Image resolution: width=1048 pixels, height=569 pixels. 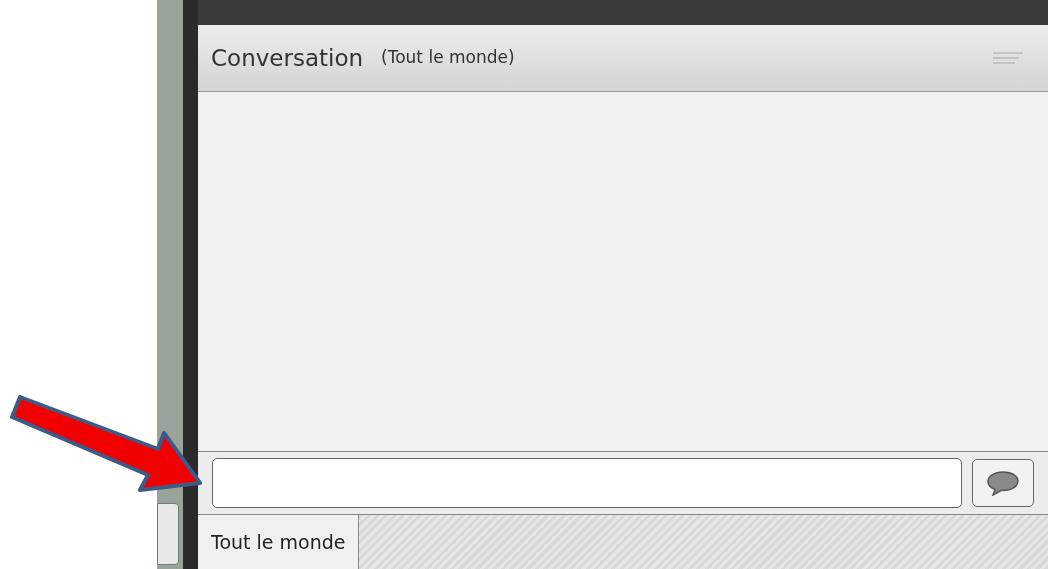 What do you see at coordinates (168, 534) in the screenshot?
I see `side-panel-edge` at bounding box center [168, 534].